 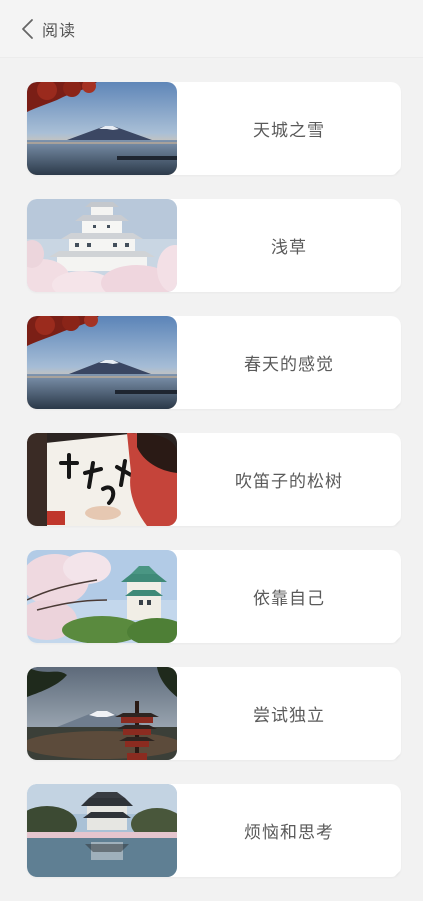 I want to click on chevron-left-icon, so click(x=27, y=28).